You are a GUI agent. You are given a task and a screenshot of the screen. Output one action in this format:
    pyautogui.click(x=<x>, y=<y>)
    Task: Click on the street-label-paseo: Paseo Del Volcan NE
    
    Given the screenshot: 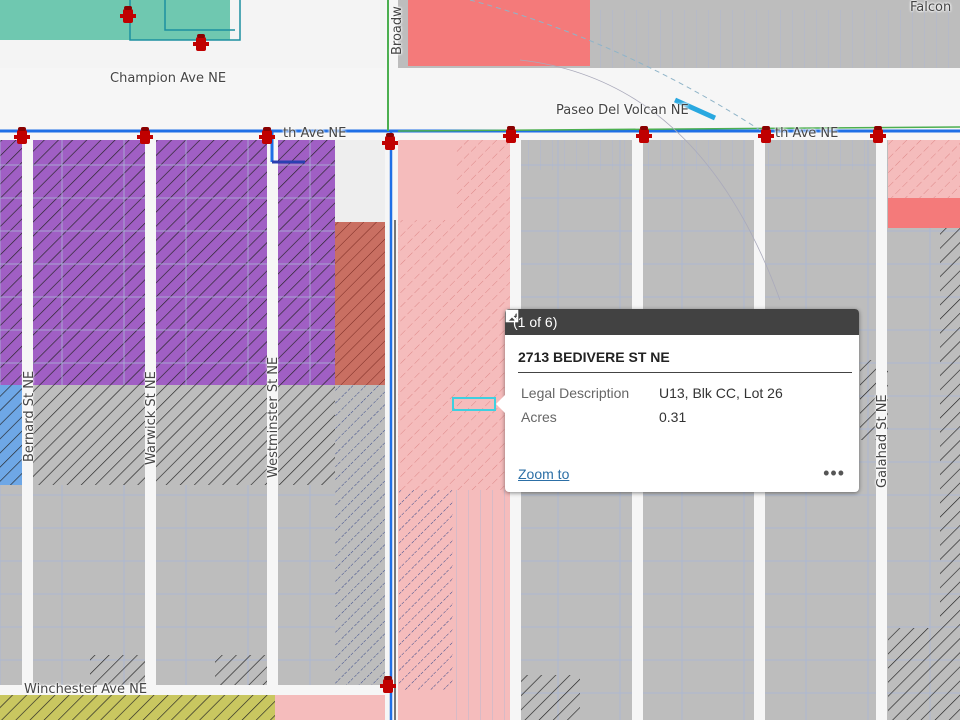 What is the action you would take?
    pyautogui.click(x=622, y=110)
    